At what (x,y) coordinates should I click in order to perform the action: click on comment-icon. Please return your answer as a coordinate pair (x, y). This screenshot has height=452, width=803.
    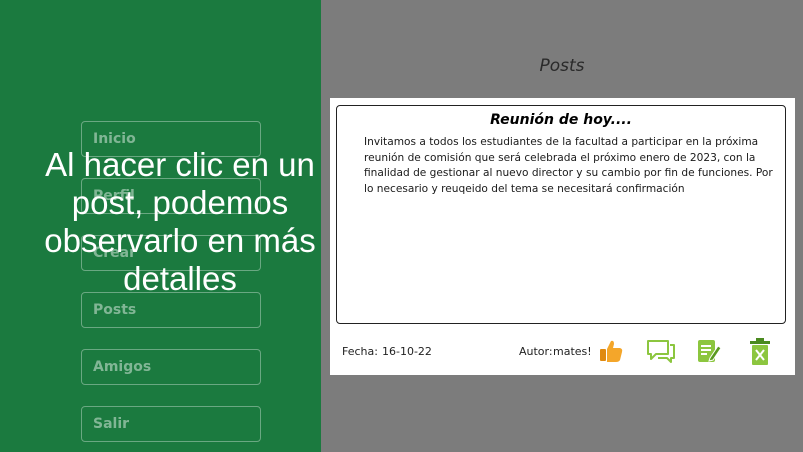
    Looking at the image, I should click on (661, 351).